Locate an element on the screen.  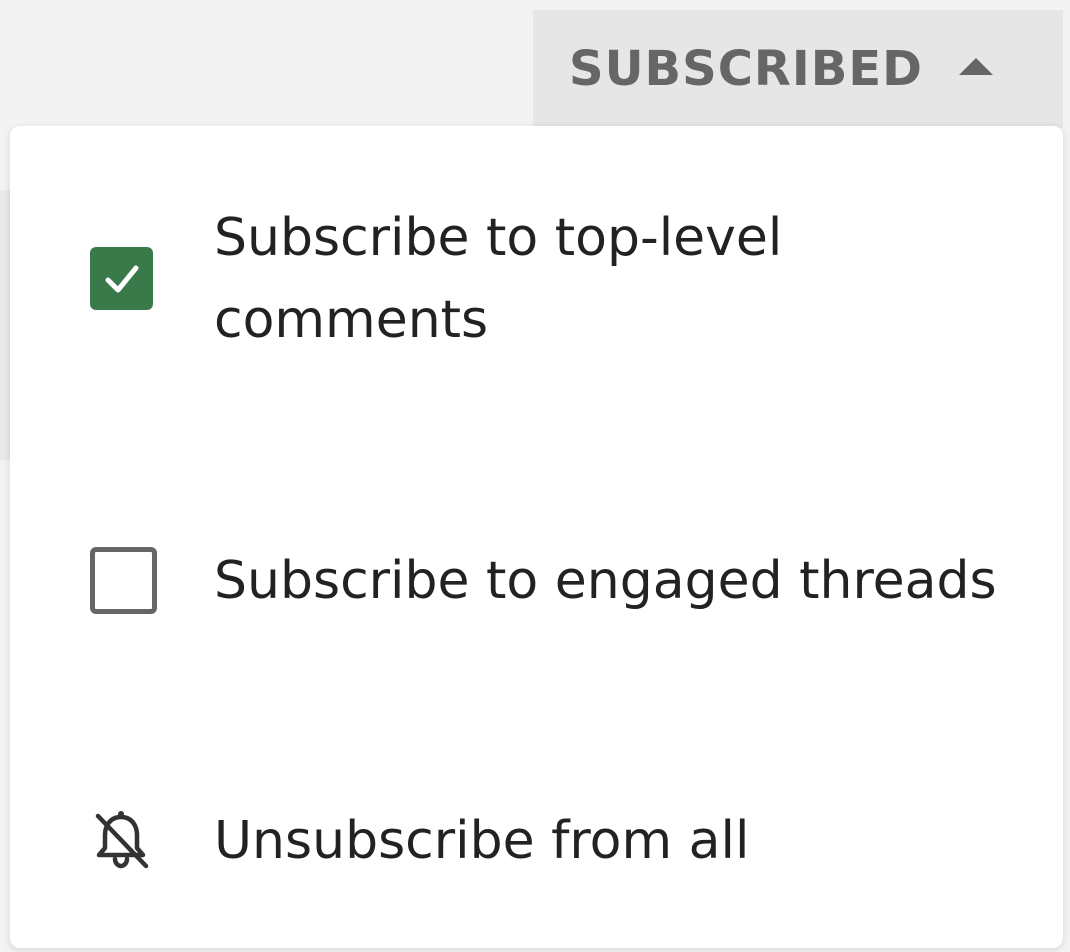
menu-item-unsubscribe-all: Unsubscribe from all is located at coordinates (536, 841).